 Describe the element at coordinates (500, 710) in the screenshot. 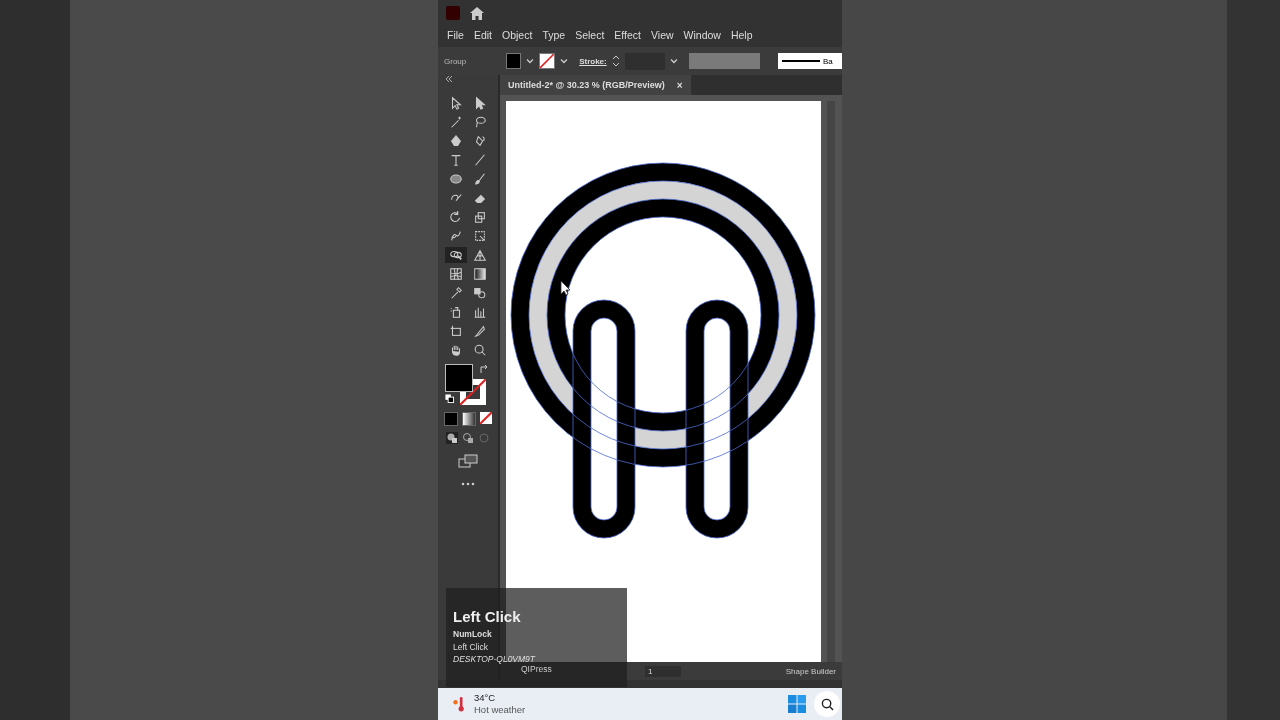

I see `weather-label: Hot weather` at that location.